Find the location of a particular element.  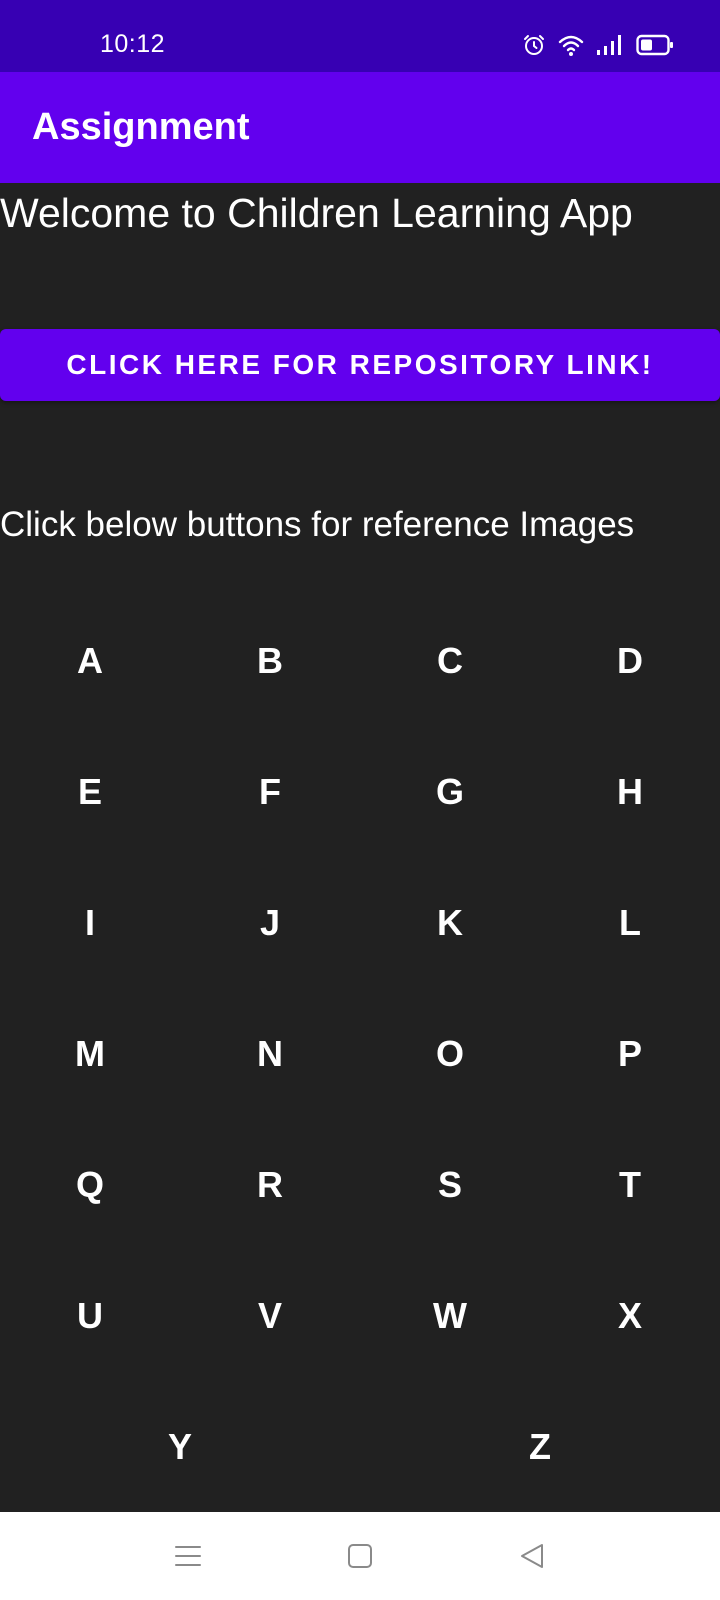

repository-link-button: CLICK HERE FOR REPOSITORY LINK! is located at coordinates (360, 365).